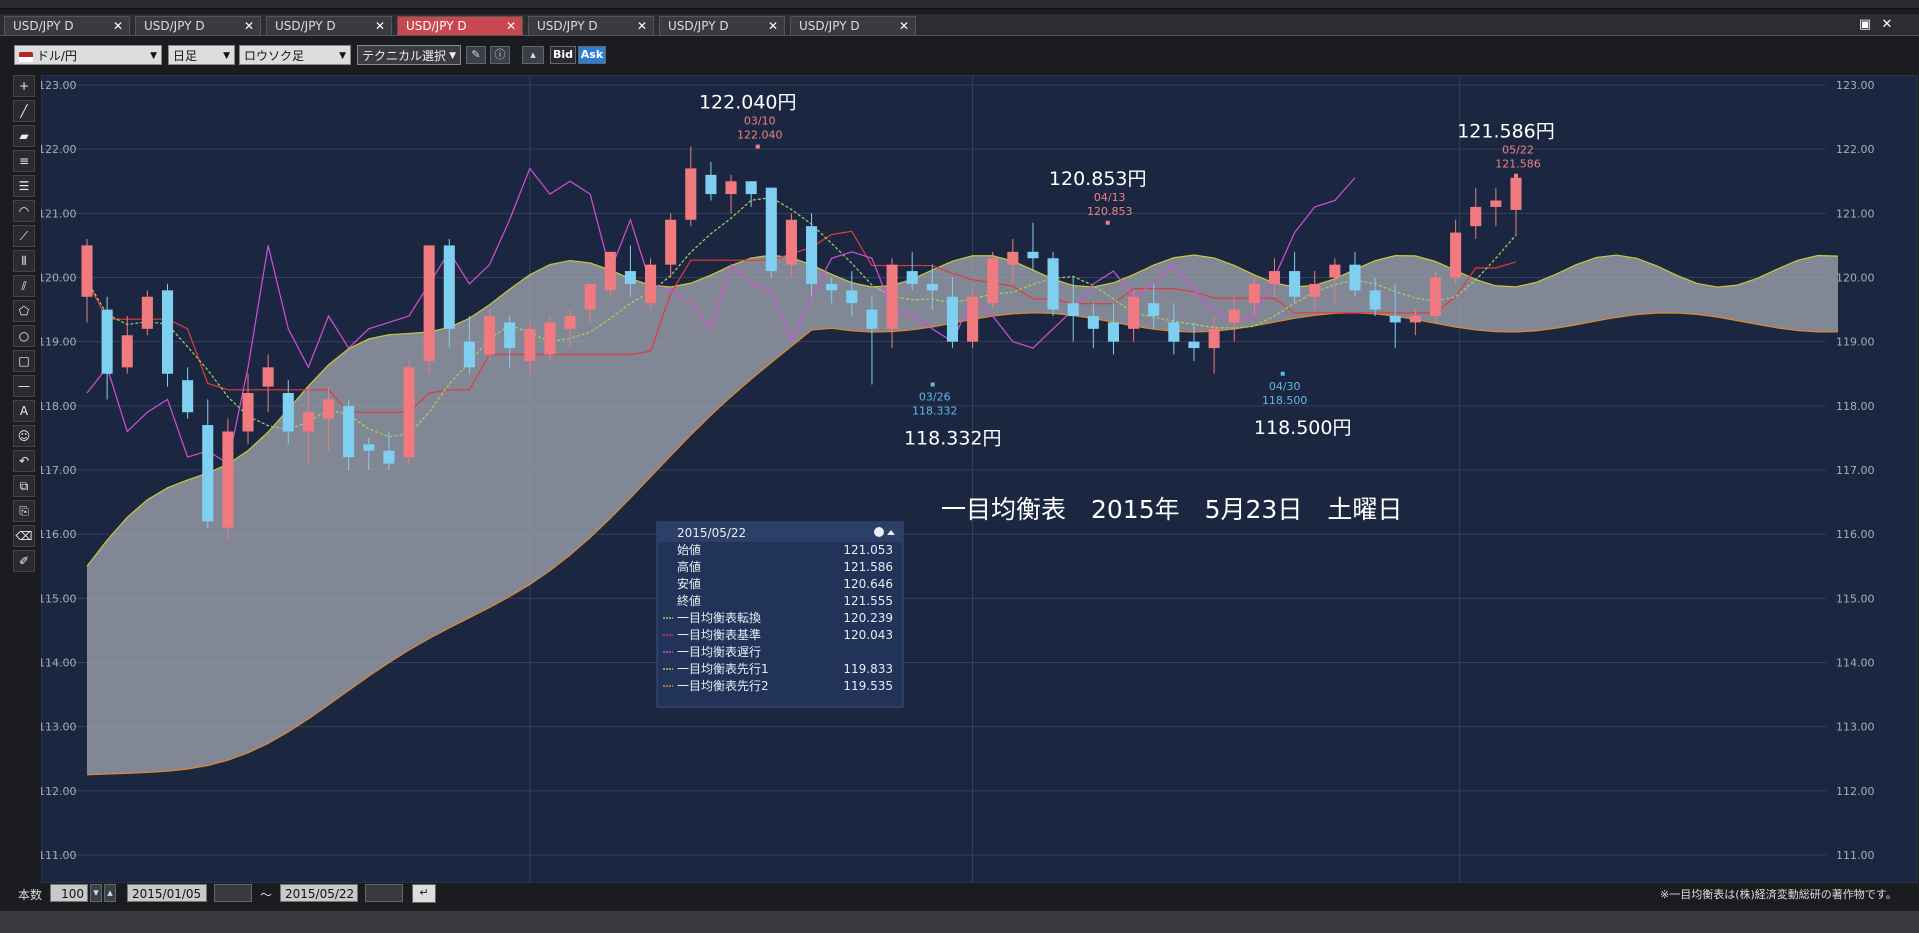 Image resolution: width=1919 pixels, height=933 pixels. Describe the element at coordinates (868, 550) in the screenshot. I see `info-row-value: 121.053` at that location.